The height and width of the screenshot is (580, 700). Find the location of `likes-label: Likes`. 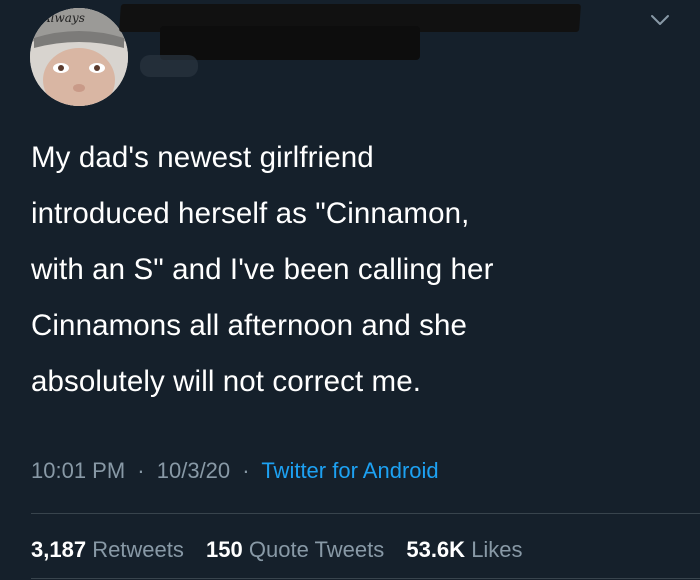

likes-label: Likes is located at coordinates (497, 549).